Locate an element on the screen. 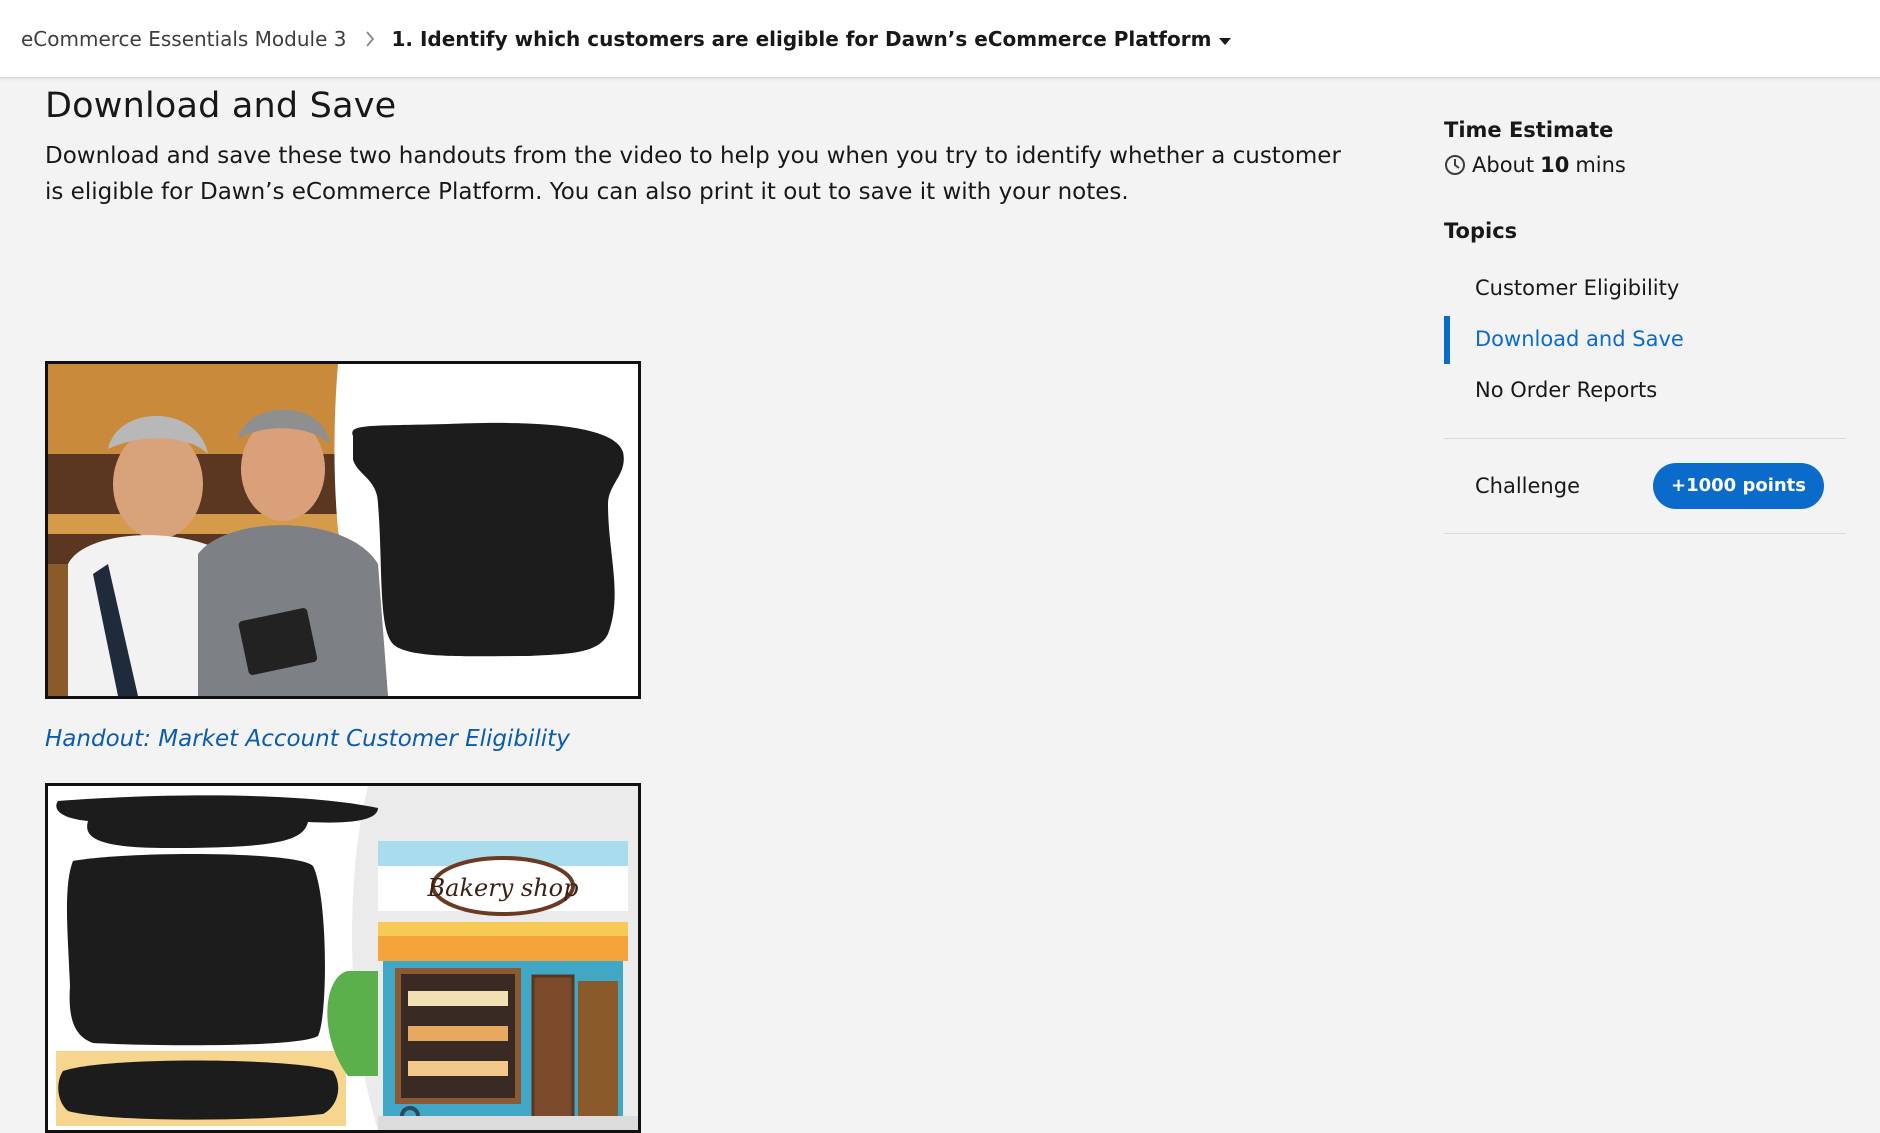 This screenshot has width=1880, height=1133. caret-down-icon is located at coordinates (1225, 39).